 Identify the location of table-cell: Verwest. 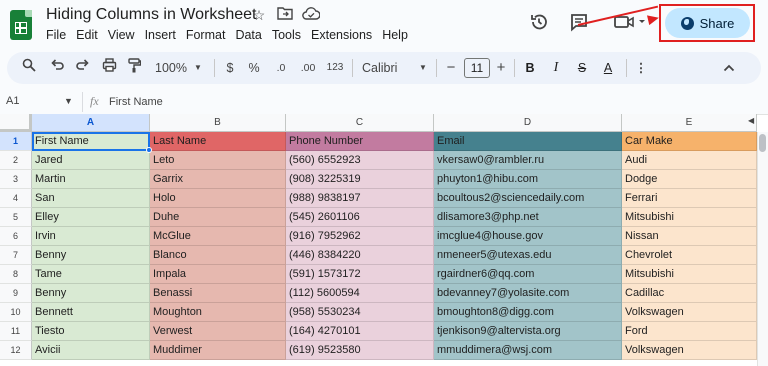
(218, 331).